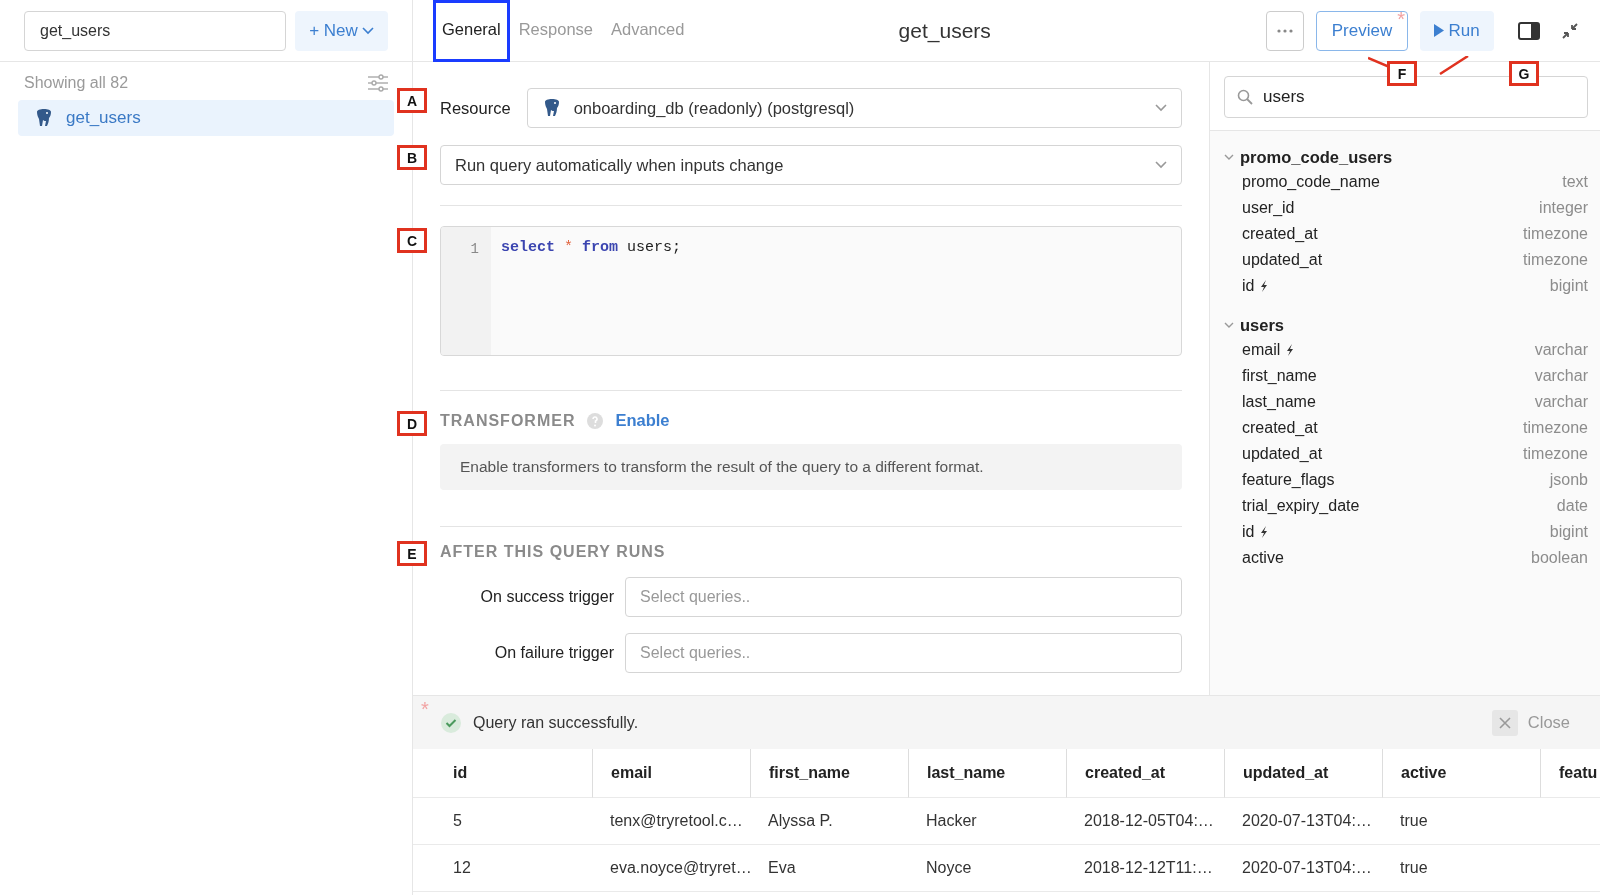 The height and width of the screenshot is (895, 1600). Describe the element at coordinates (1268, 208) in the screenshot. I see `column-name: user_id` at that location.